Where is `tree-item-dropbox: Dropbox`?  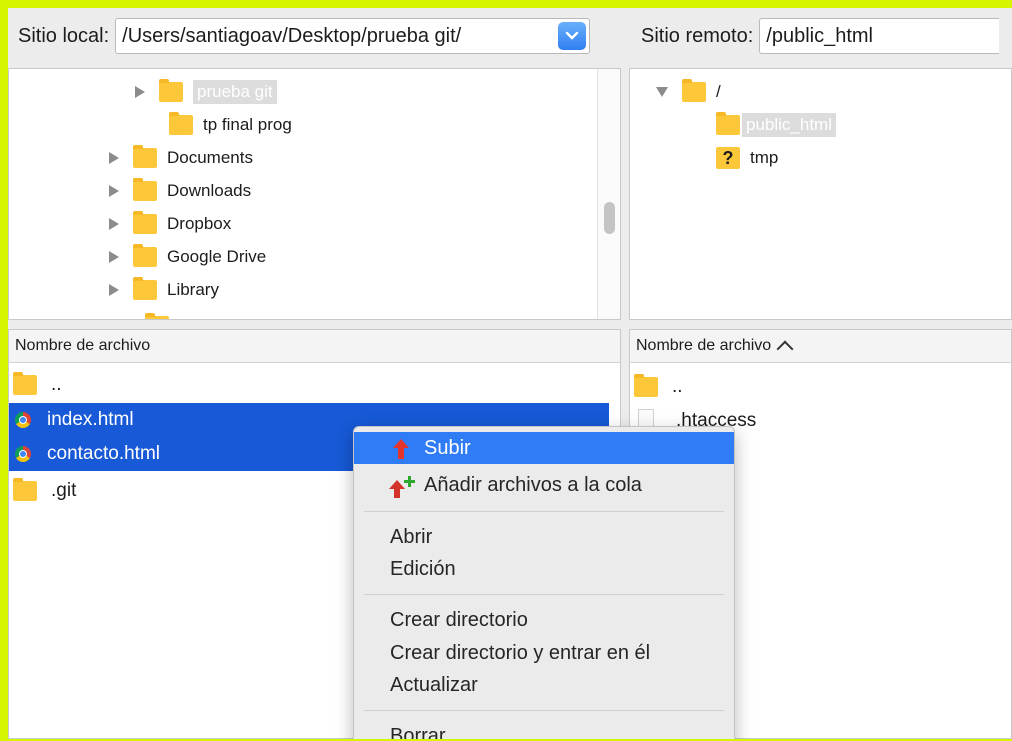 tree-item-dropbox: Dropbox is located at coordinates (170, 224).